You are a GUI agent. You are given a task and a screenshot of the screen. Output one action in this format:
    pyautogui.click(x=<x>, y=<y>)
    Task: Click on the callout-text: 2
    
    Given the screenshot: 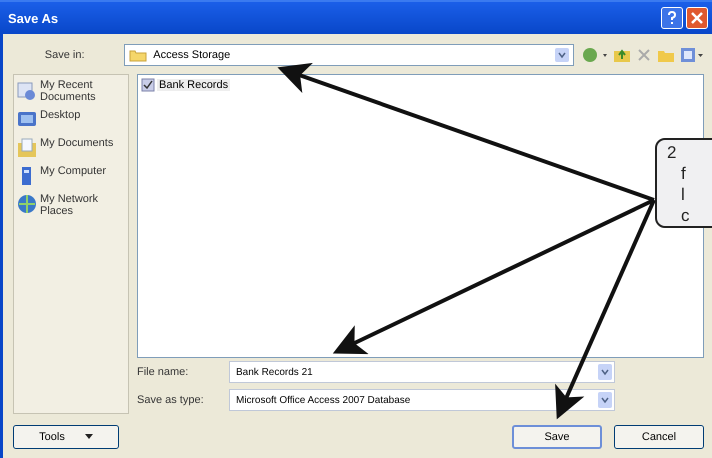 What is the action you would take?
    pyautogui.click(x=672, y=152)
    